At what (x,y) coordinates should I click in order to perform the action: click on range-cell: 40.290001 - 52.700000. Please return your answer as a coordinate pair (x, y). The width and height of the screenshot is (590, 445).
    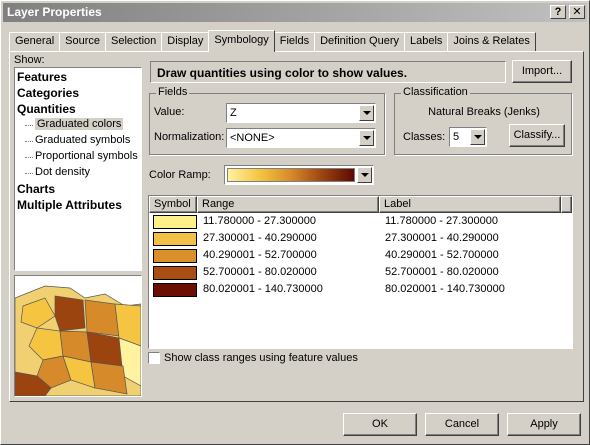
    Looking at the image, I should click on (260, 255).